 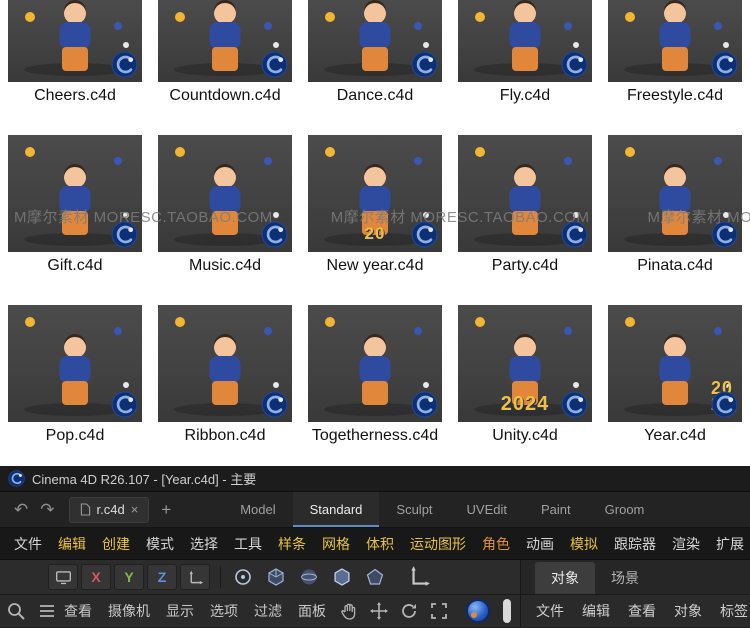 What do you see at coordinates (336, 509) in the screenshot?
I see `layout-tab-standard: Standard` at bounding box center [336, 509].